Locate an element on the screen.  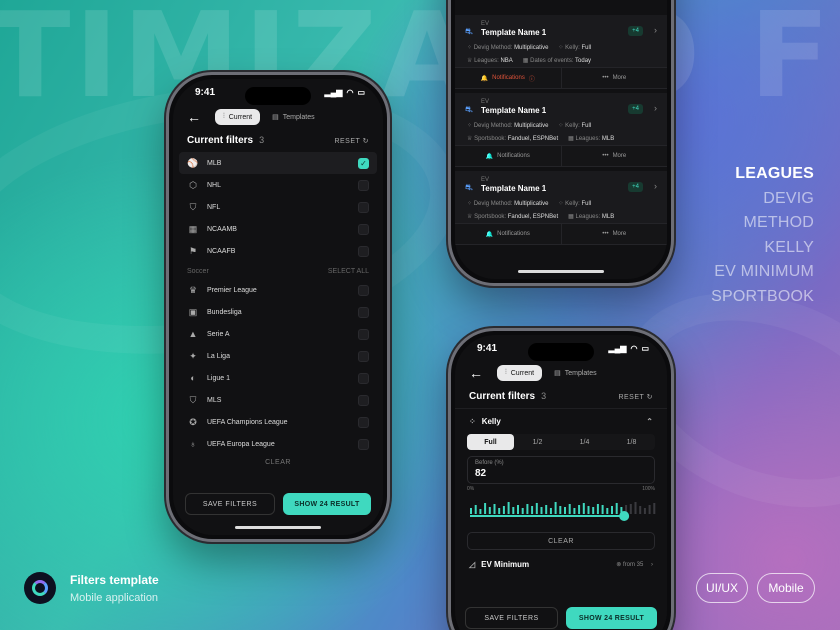
meta-key: Devig Method: is located at coordinates (493, 48).